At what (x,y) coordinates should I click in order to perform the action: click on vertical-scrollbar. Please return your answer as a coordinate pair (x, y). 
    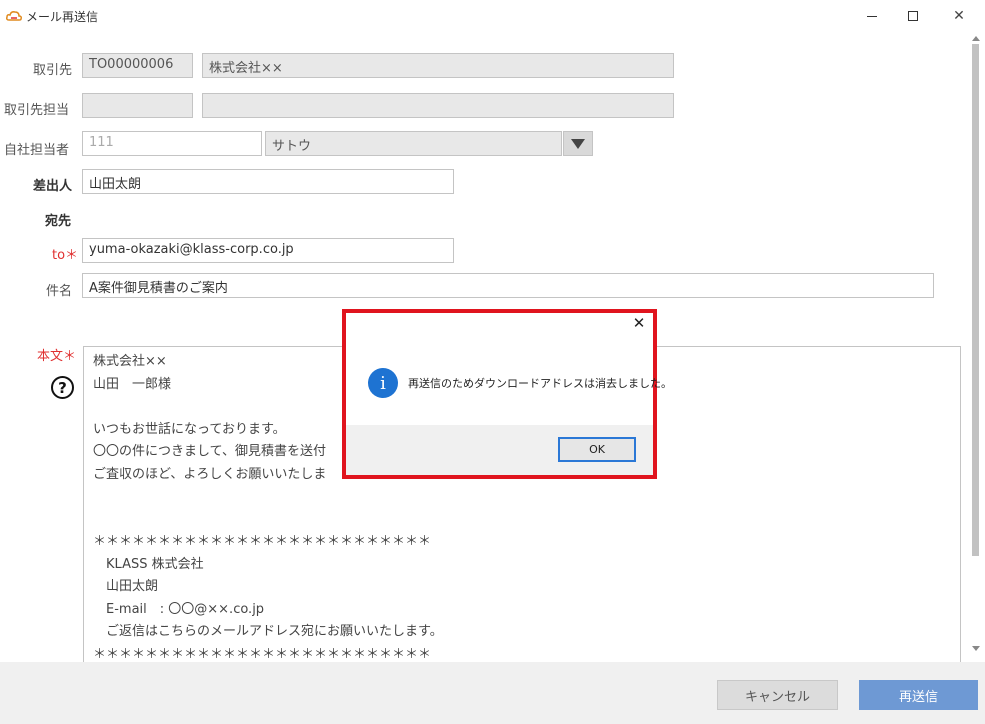
    Looking at the image, I should click on (976, 345).